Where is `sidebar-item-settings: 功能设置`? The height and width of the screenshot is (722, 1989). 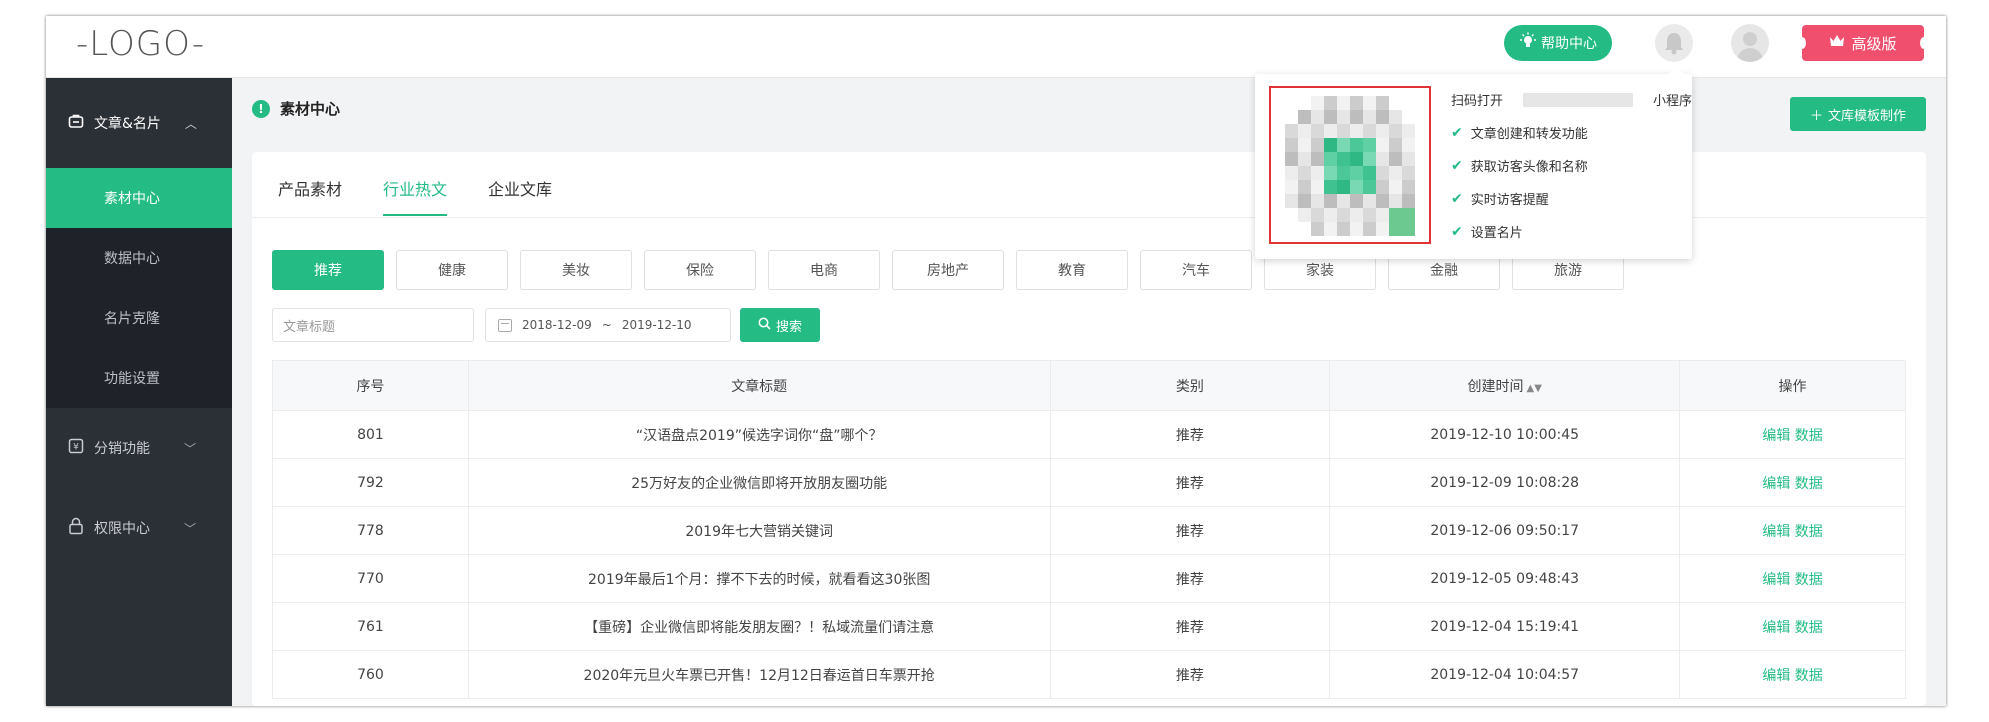 sidebar-item-settings: 功能设置 is located at coordinates (139, 378).